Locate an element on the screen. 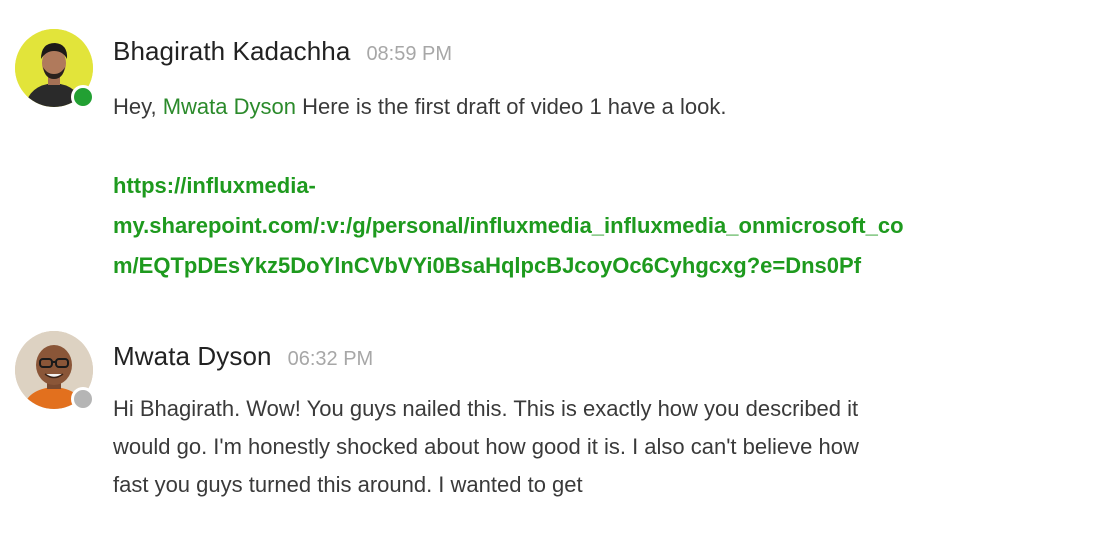  online-status-icon is located at coordinates (83, 97).